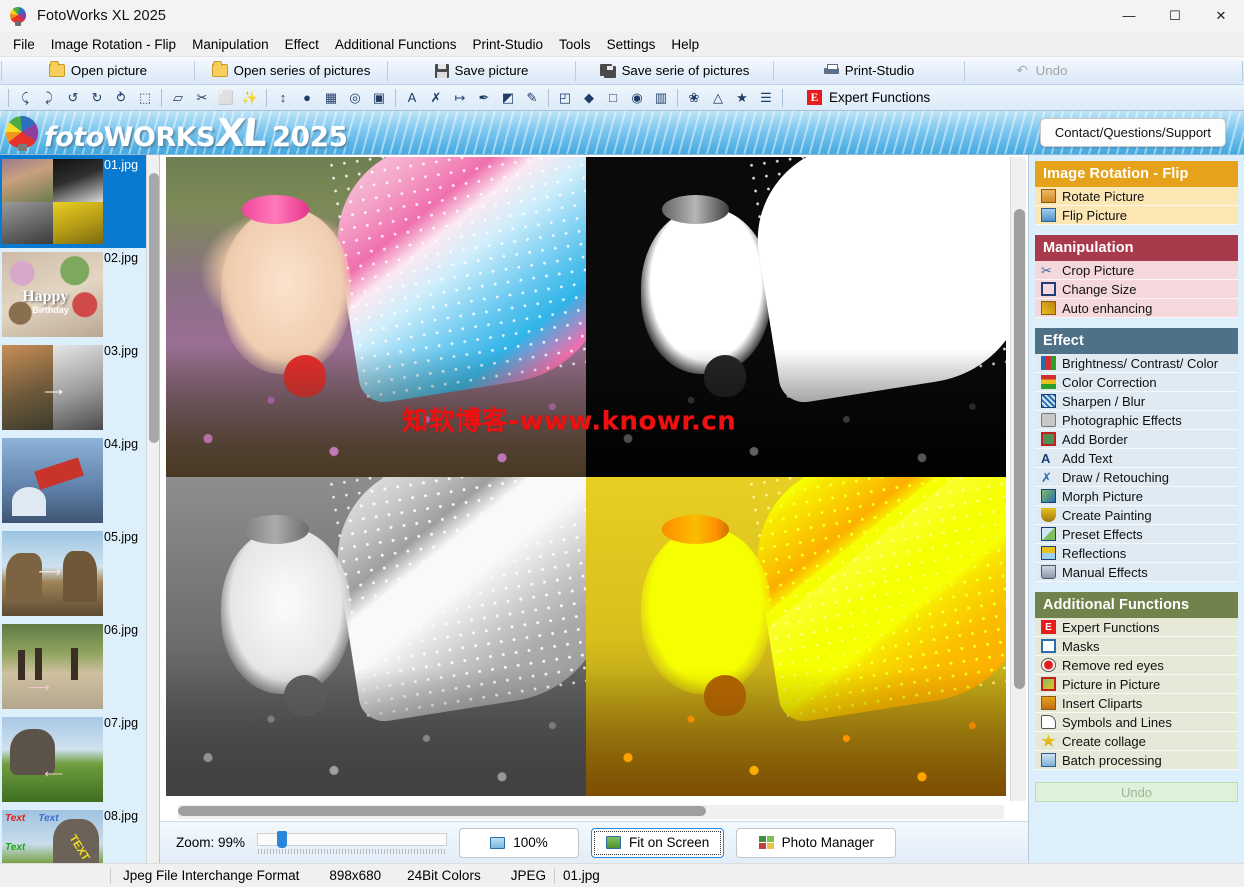 This screenshot has width=1244, height=887. I want to click on reflections-icon: ◰, so click(565, 98).